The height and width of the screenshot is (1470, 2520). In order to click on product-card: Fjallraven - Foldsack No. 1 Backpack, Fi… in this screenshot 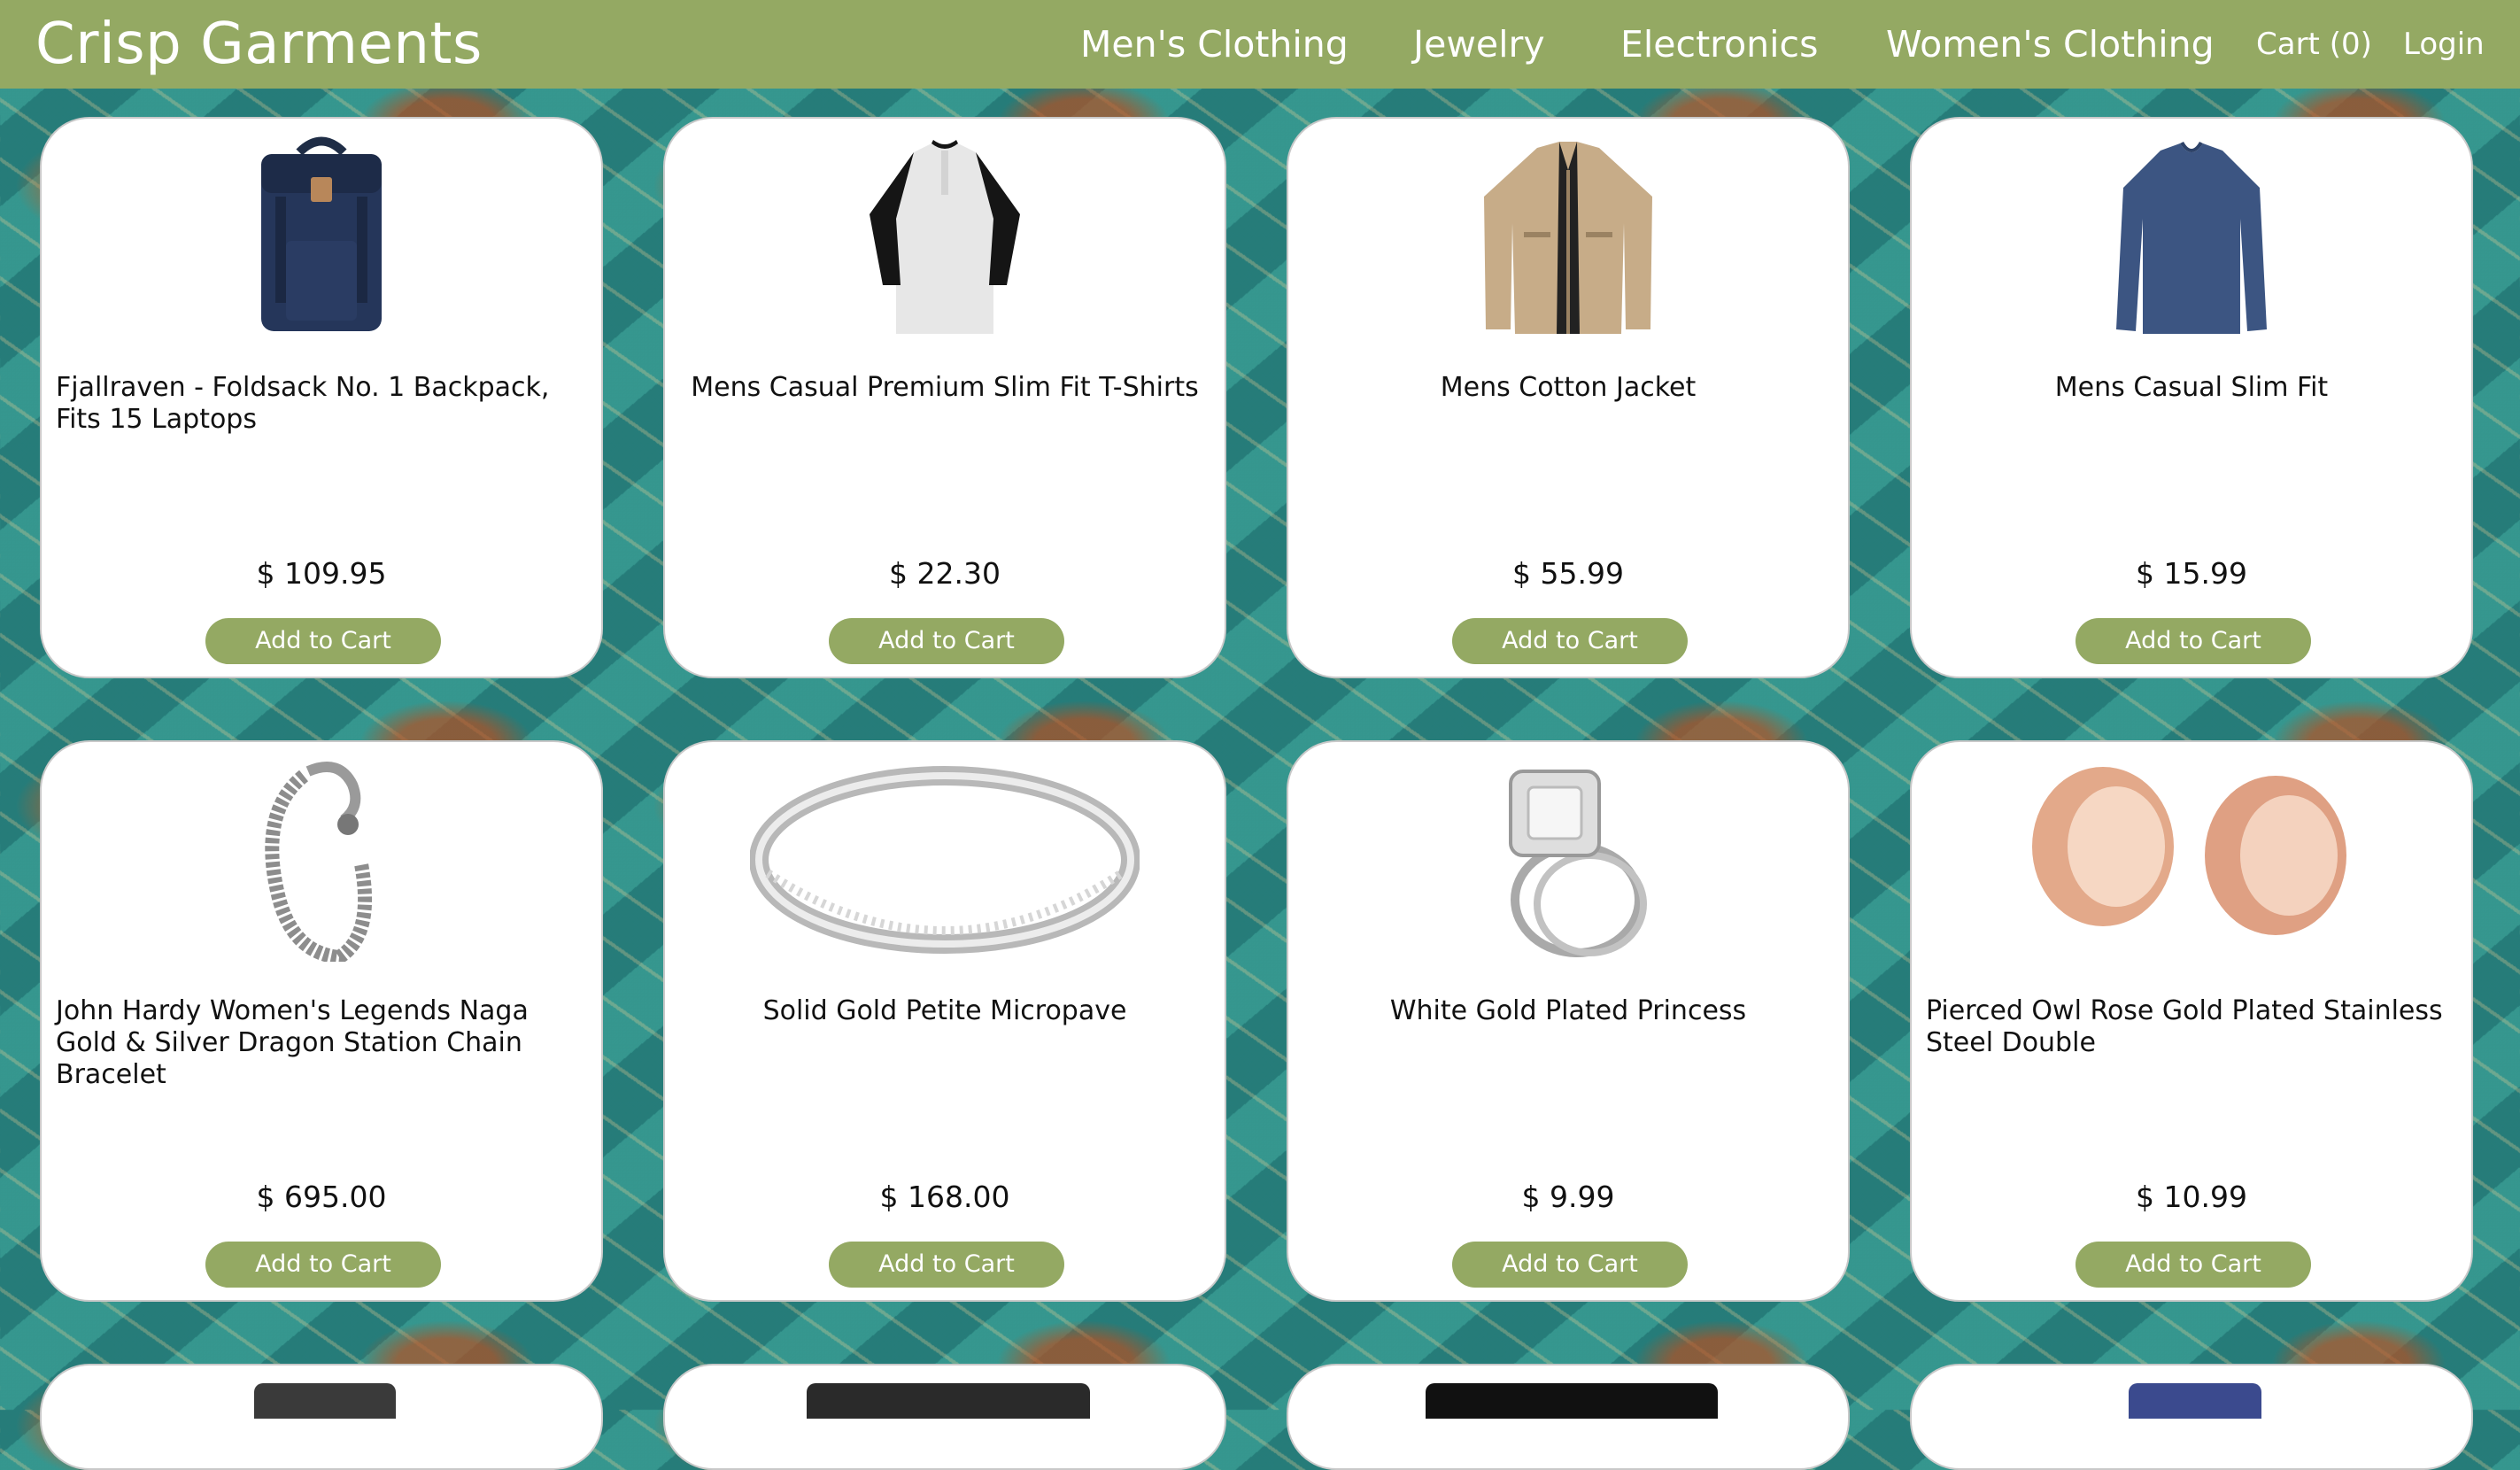, I will do `click(321, 397)`.